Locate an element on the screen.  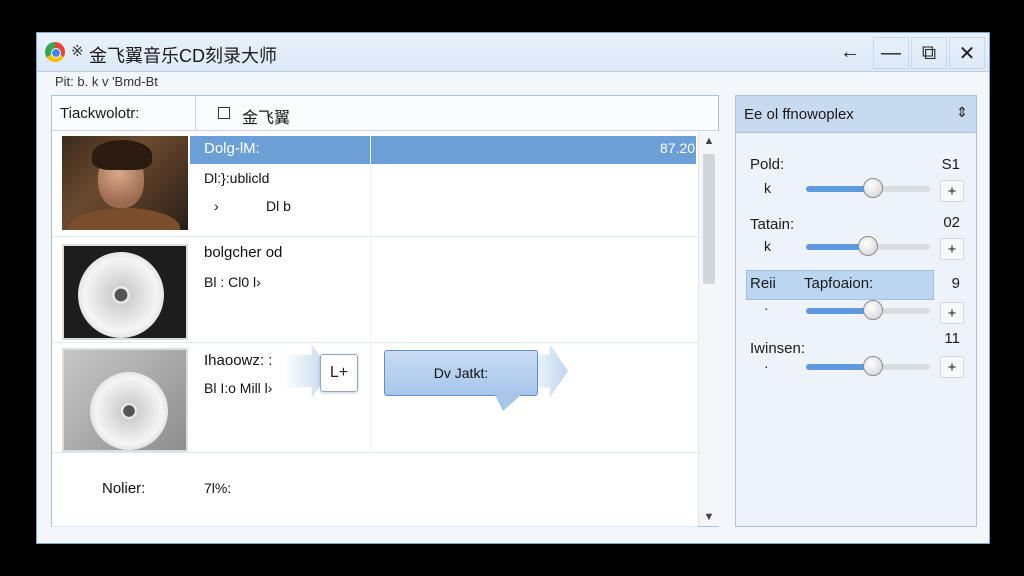
window-title: 金飞翼音乐CD刻录大师 is located at coordinates (183, 56).